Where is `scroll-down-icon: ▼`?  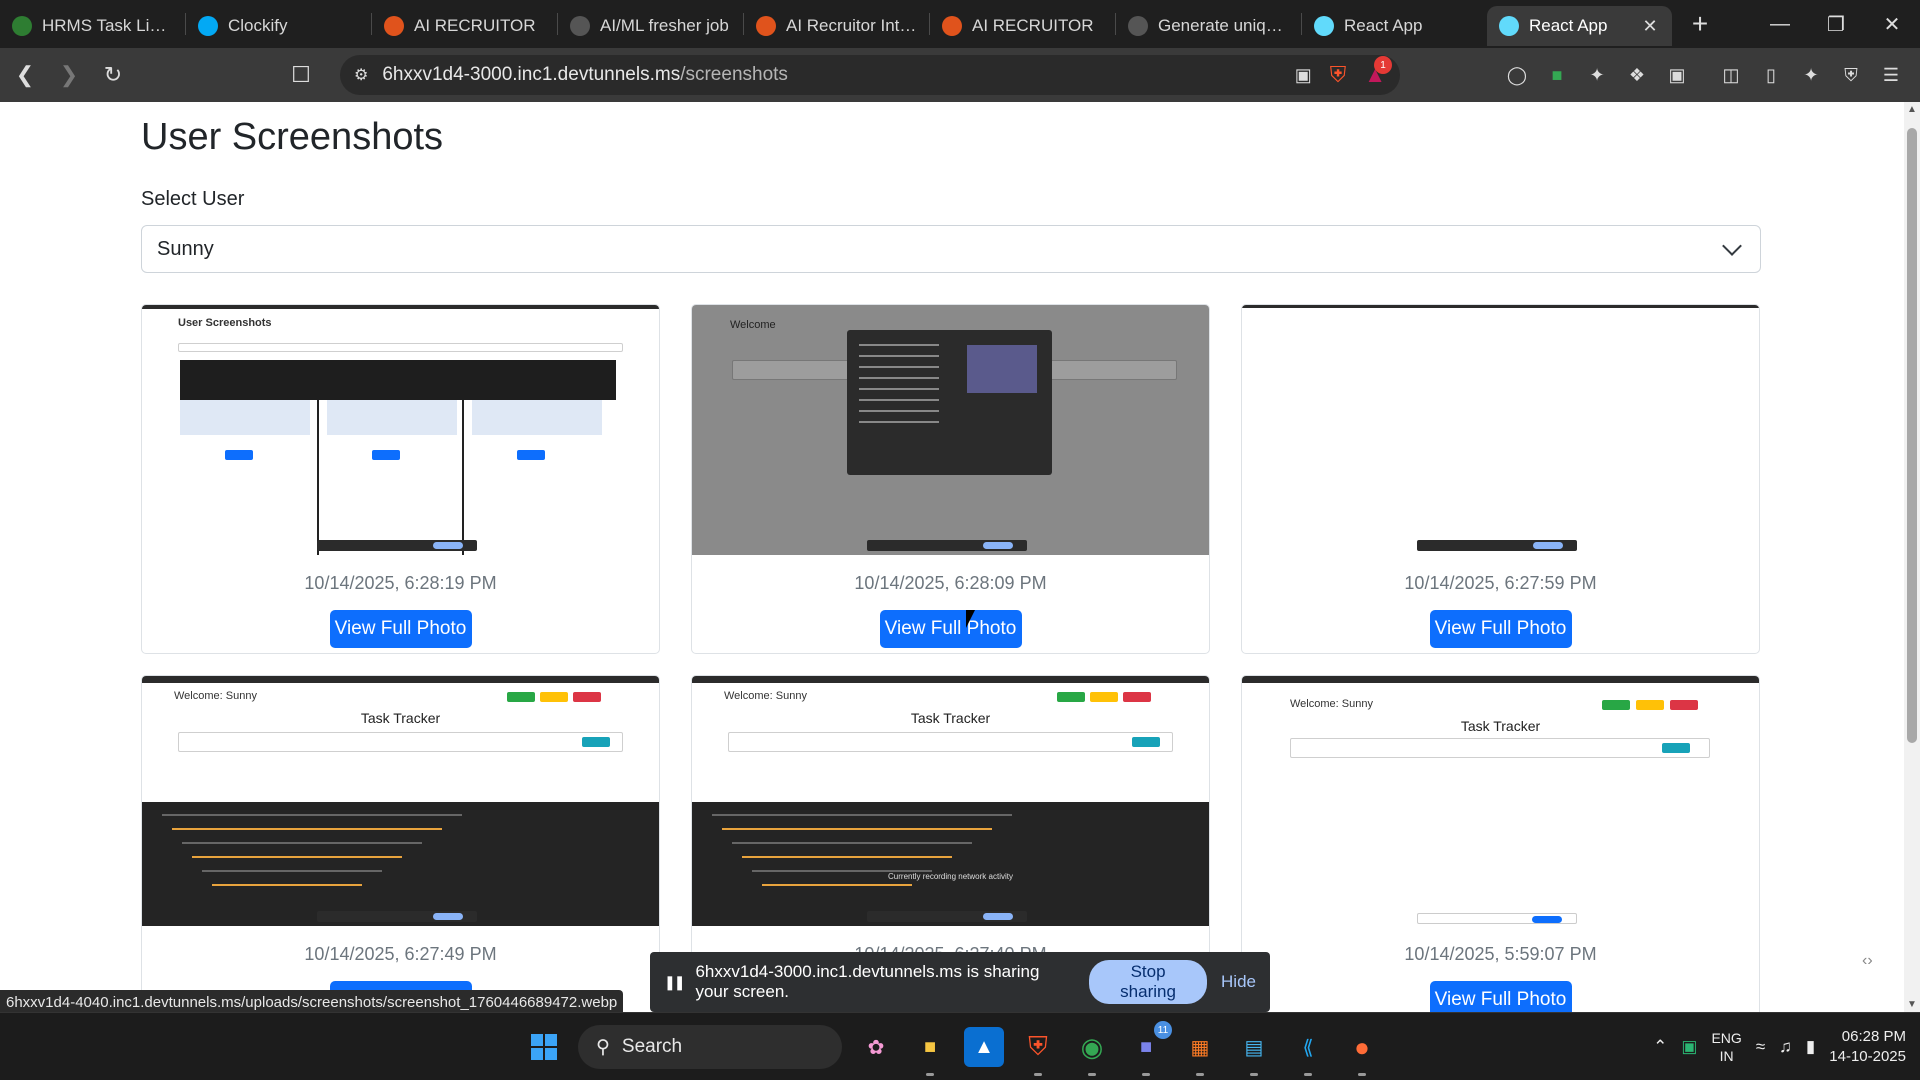
scroll-down-icon: ▼ is located at coordinates (1912, 1004).